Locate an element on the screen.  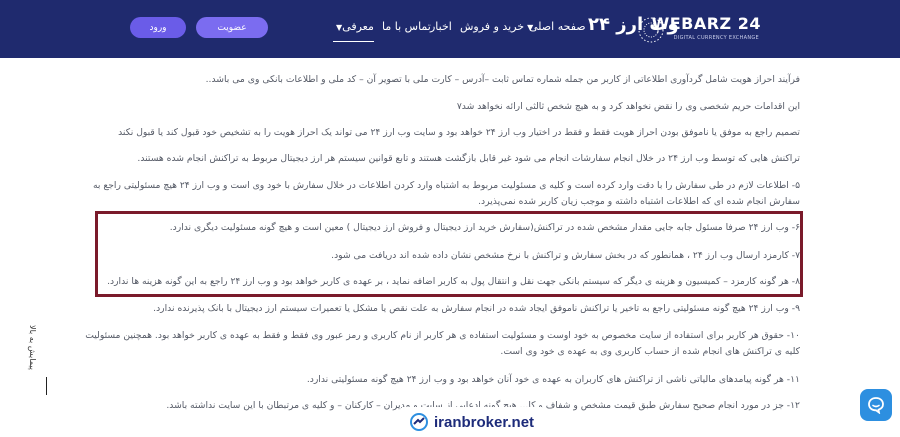
chat-button is located at coordinates (876, 405).